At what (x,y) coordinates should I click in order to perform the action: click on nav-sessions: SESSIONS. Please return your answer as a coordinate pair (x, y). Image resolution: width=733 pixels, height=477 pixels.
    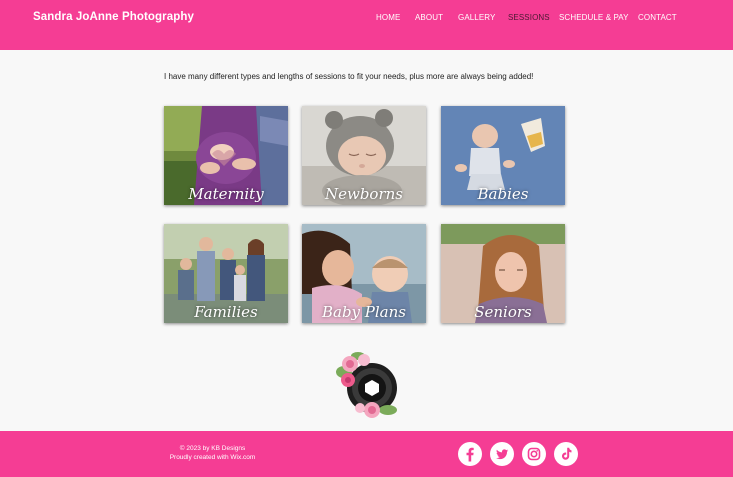
    Looking at the image, I should click on (529, 17).